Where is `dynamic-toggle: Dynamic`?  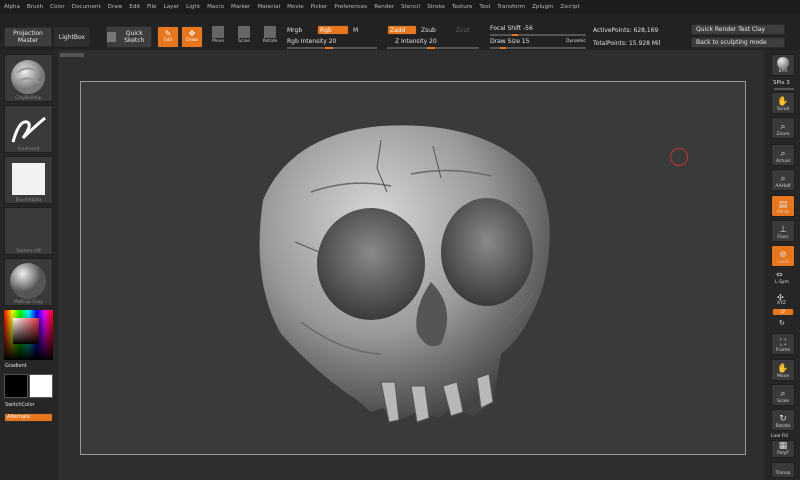 dynamic-toggle: Dynamic is located at coordinates (576, 41).